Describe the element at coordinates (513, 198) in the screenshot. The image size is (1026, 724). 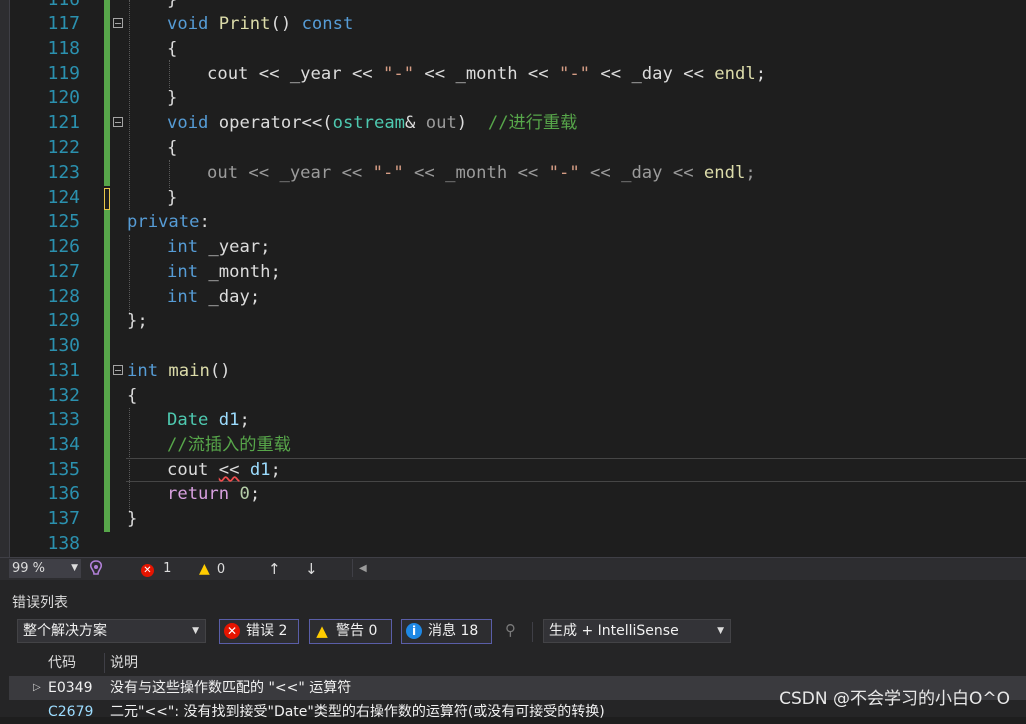
I see `code-line: 124 }` at that location.